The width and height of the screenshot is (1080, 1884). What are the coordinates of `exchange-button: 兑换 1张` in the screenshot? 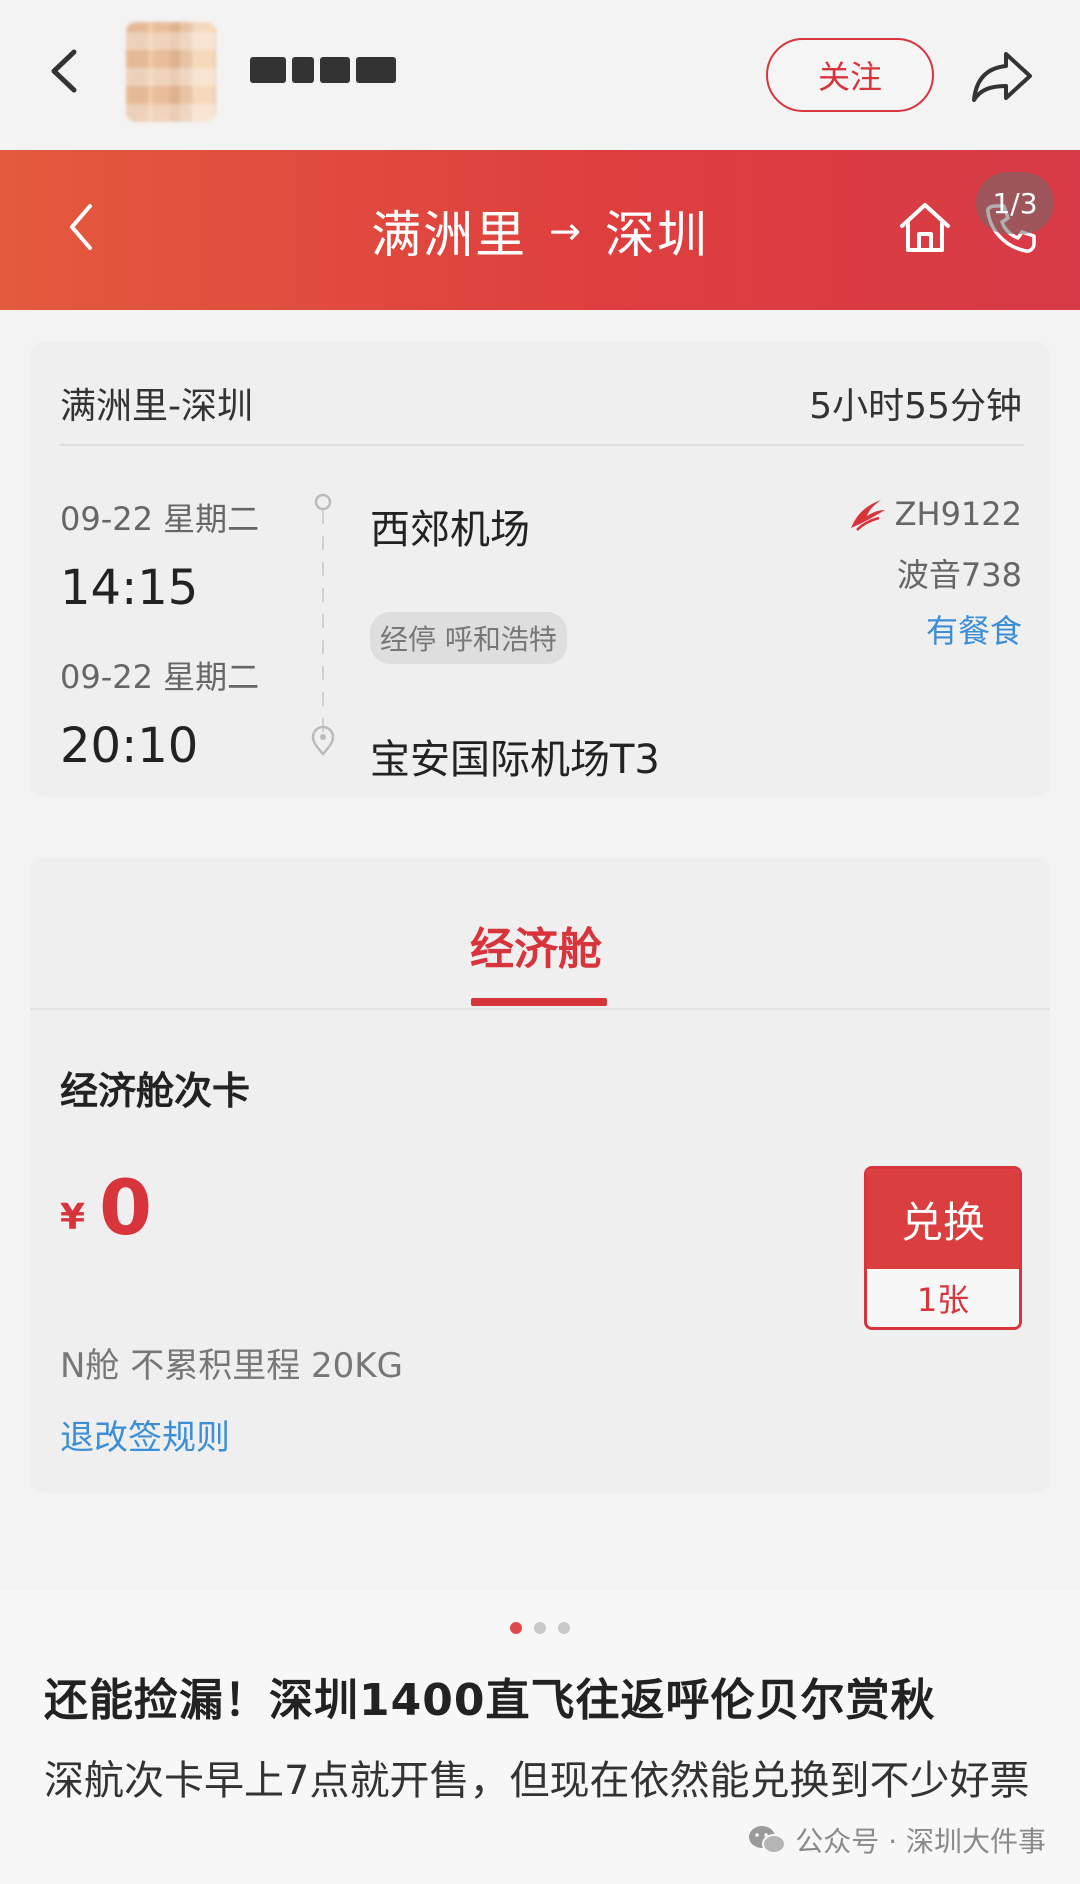 It's located at (943, 1248).